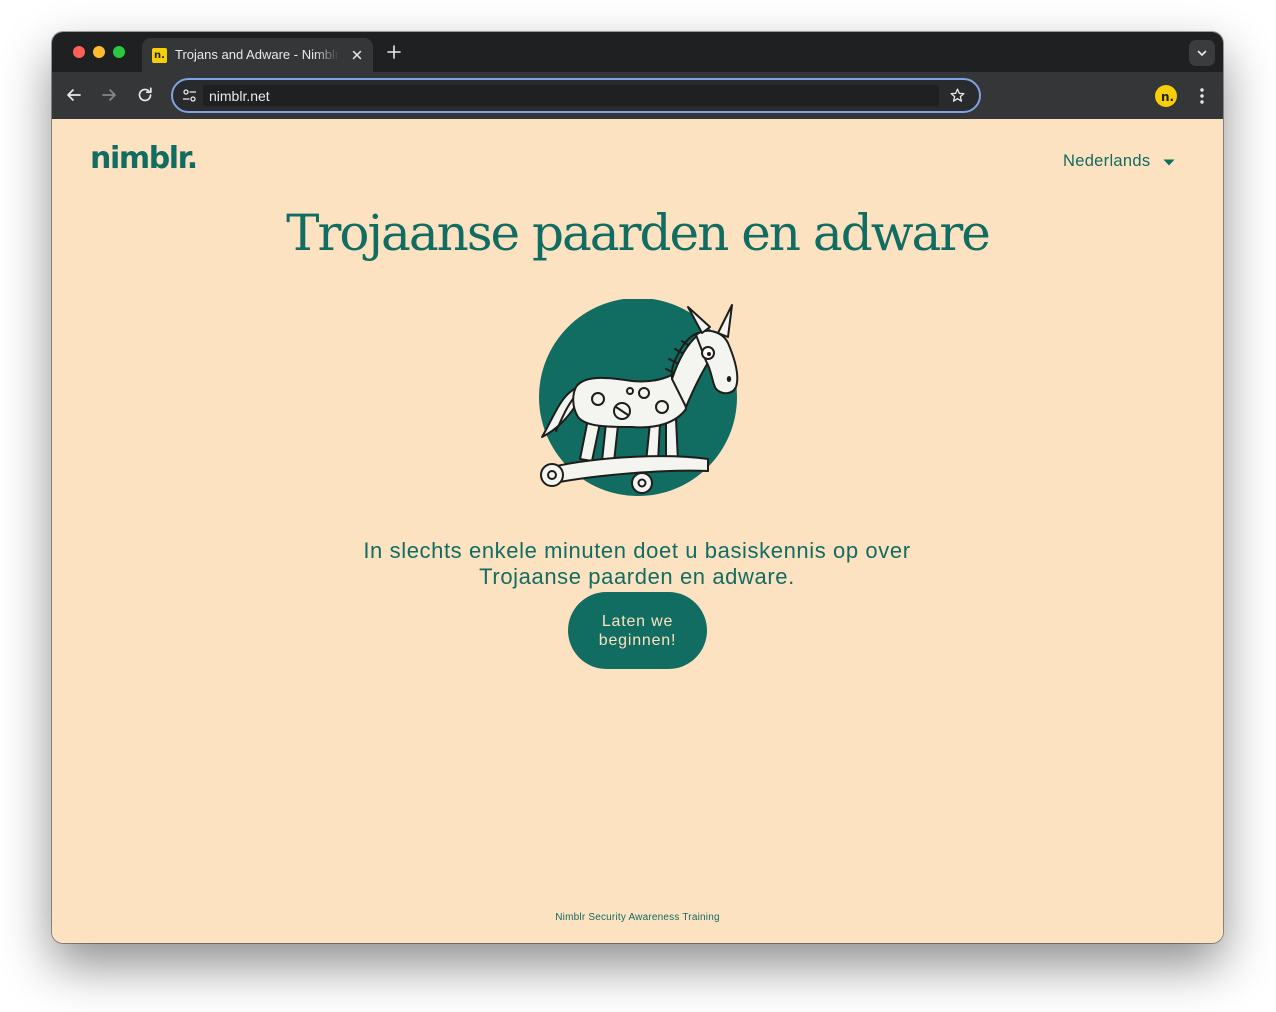 The height and width of the screenshot is (1012, 1276). I want to click on maximize-window-button, so click(119, 52).